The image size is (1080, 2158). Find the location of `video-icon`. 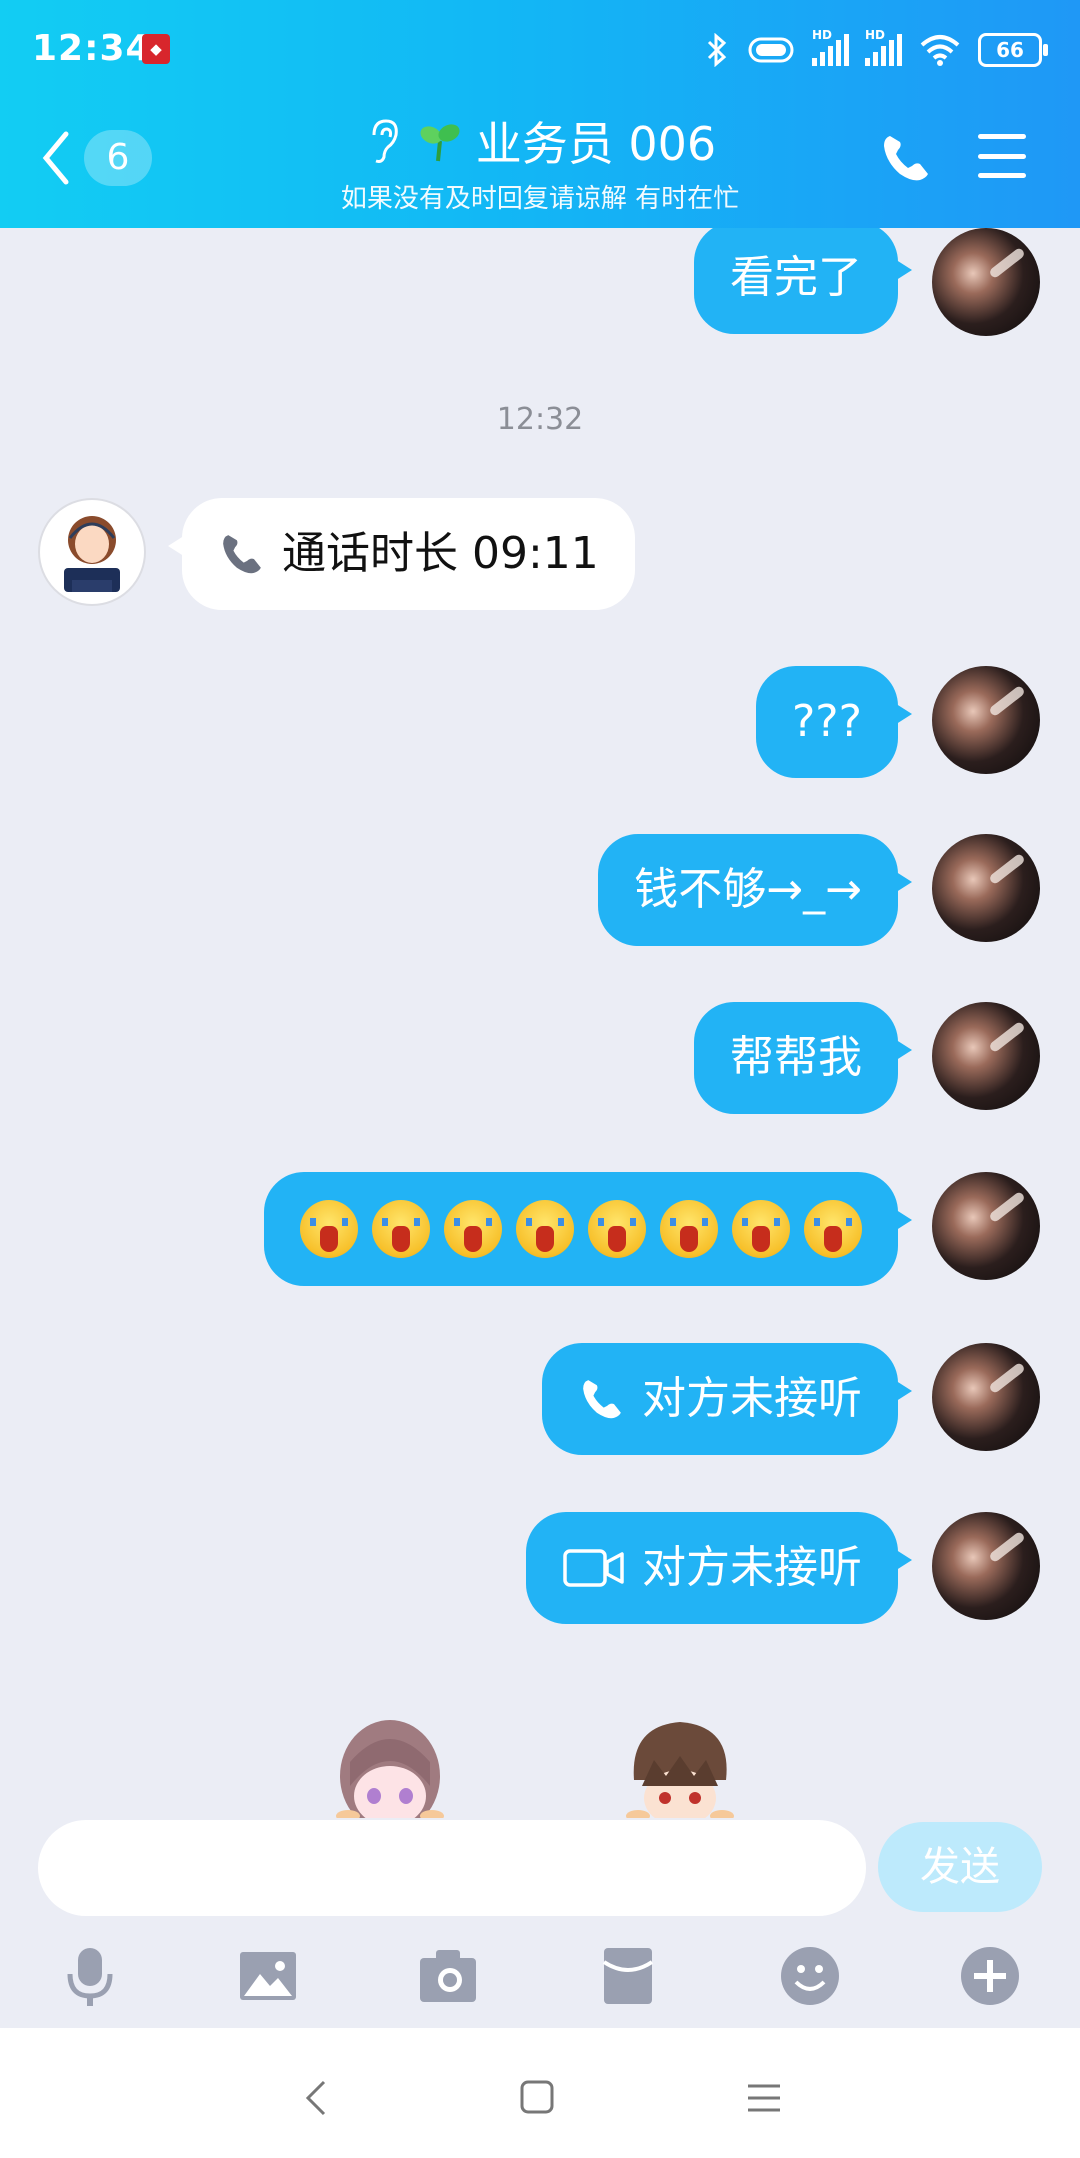

video-icon is located at coordinates (593, 1568).